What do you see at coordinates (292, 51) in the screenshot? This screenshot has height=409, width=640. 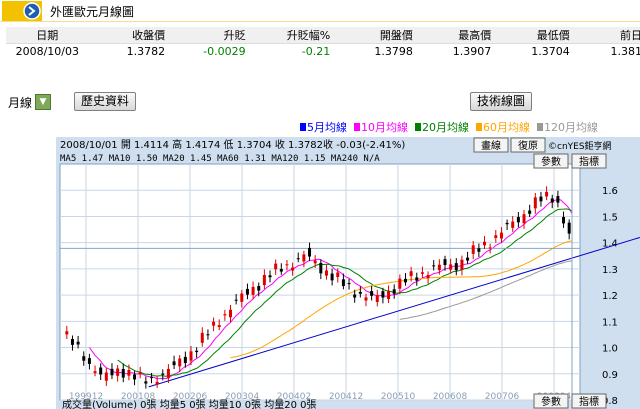 I see `value-change-pct: -0.21` at bounding box center [292, 51].